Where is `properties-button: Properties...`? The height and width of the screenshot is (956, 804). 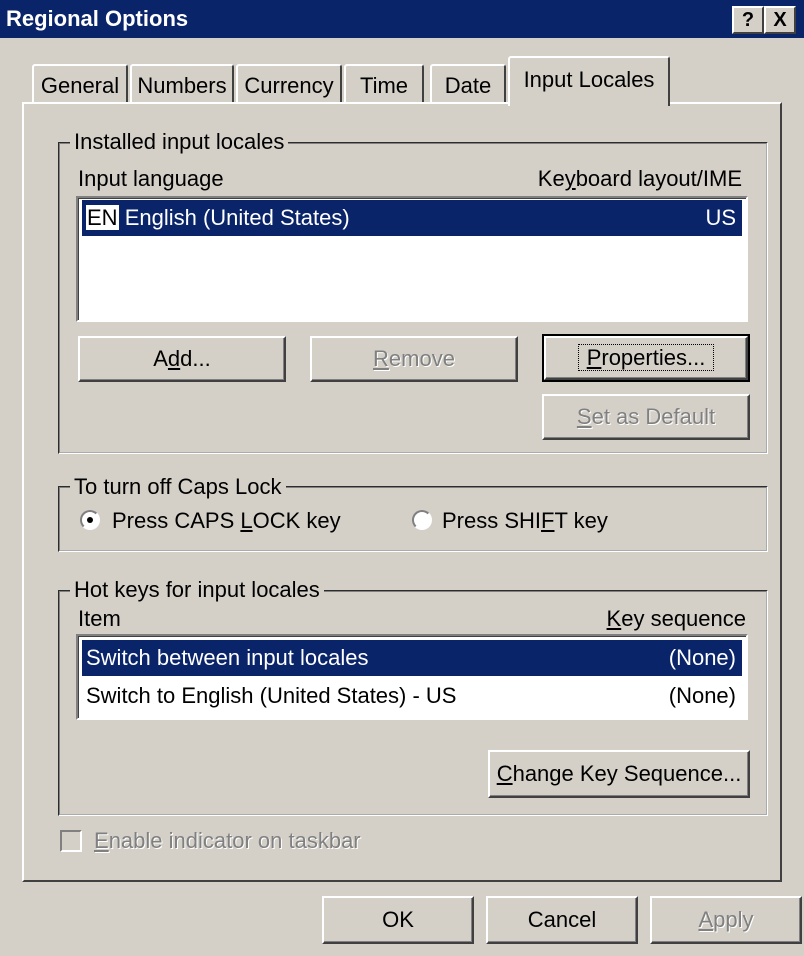
properties-button: Properties... is located at coordinates (646, 358).